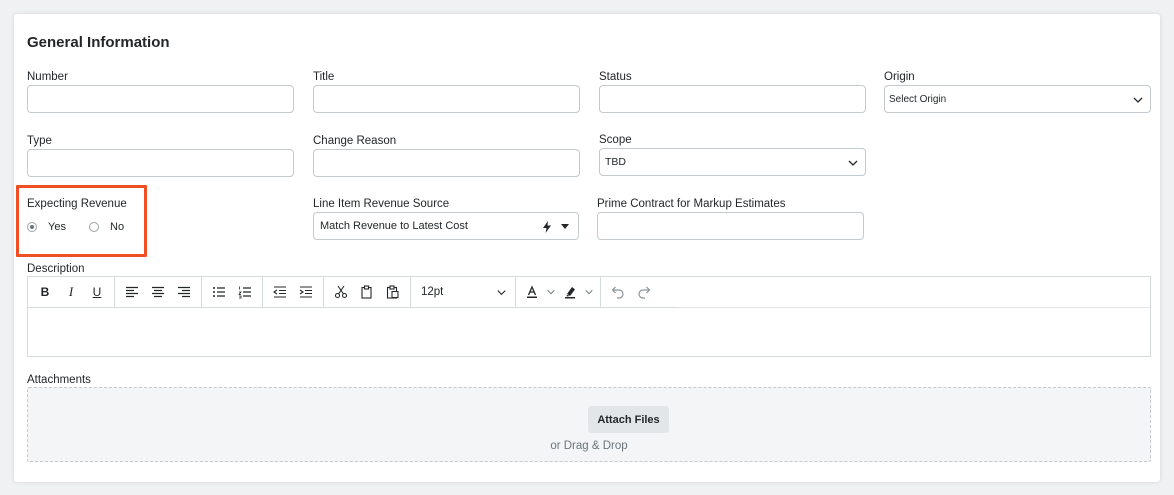  I want to click on highlight-icon, so click(570, 292).